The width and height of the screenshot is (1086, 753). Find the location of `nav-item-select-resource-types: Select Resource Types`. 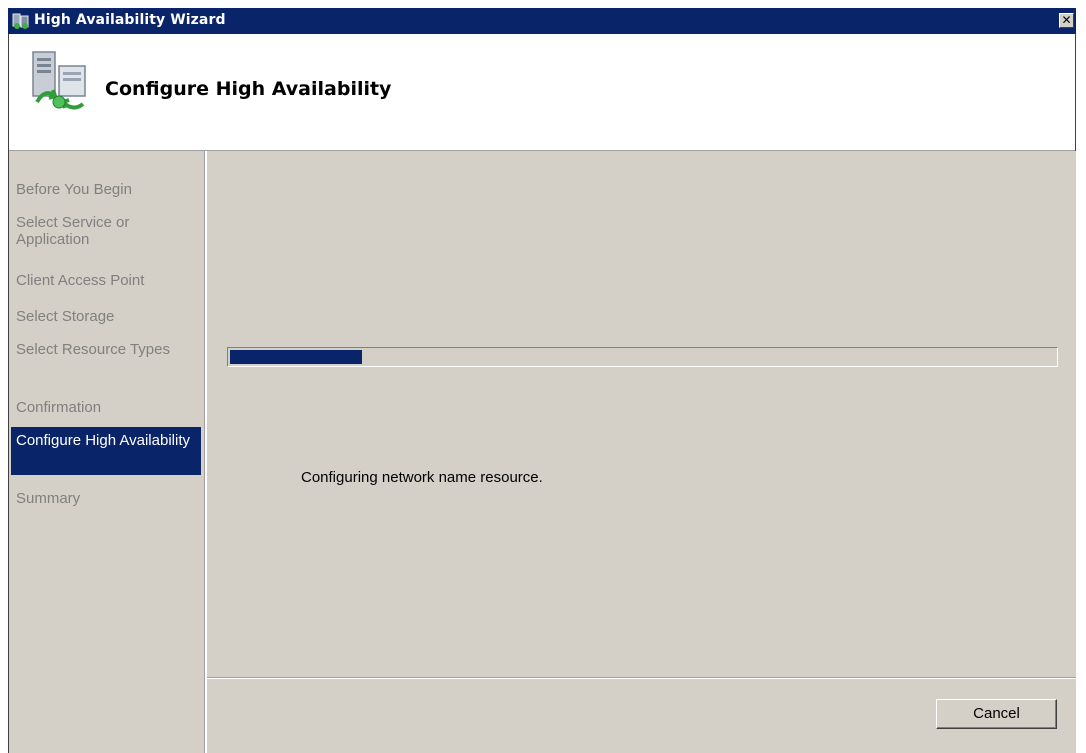

nav-item-select-resource-types: Select Resource Types is located at coordinates (93, 349).